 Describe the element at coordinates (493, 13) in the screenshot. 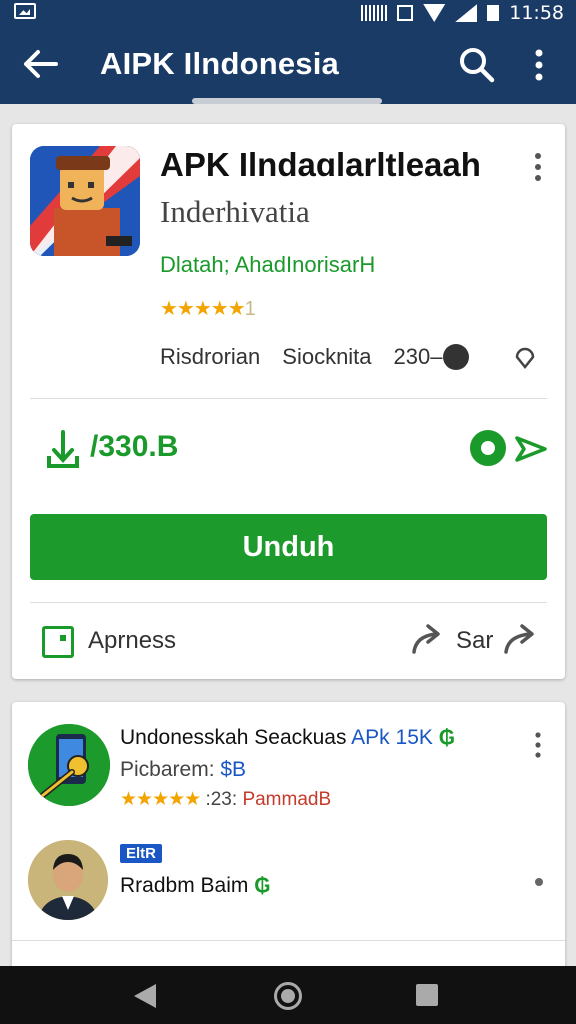

I see `battery-icon` at that location.